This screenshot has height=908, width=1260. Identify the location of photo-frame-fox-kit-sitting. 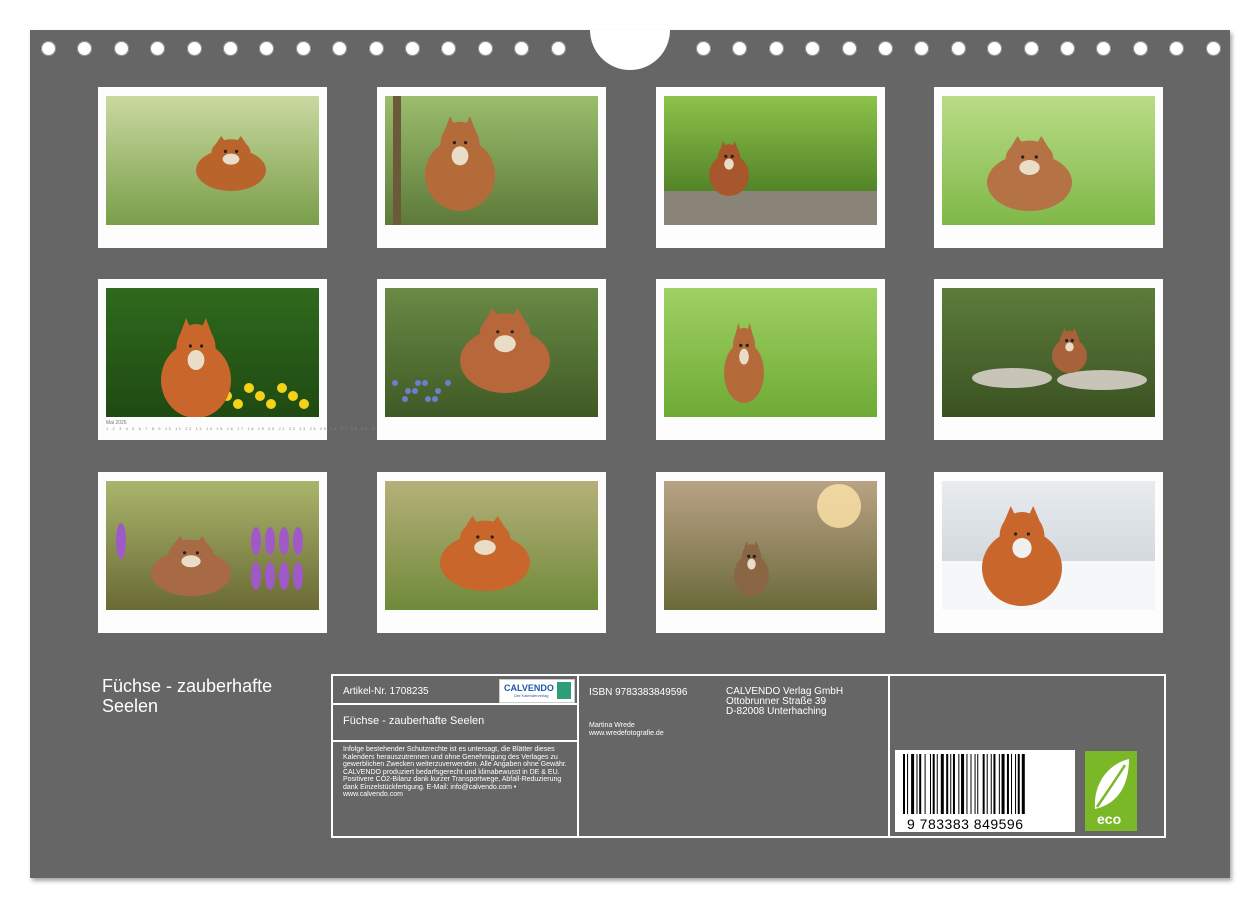
(770, 359).